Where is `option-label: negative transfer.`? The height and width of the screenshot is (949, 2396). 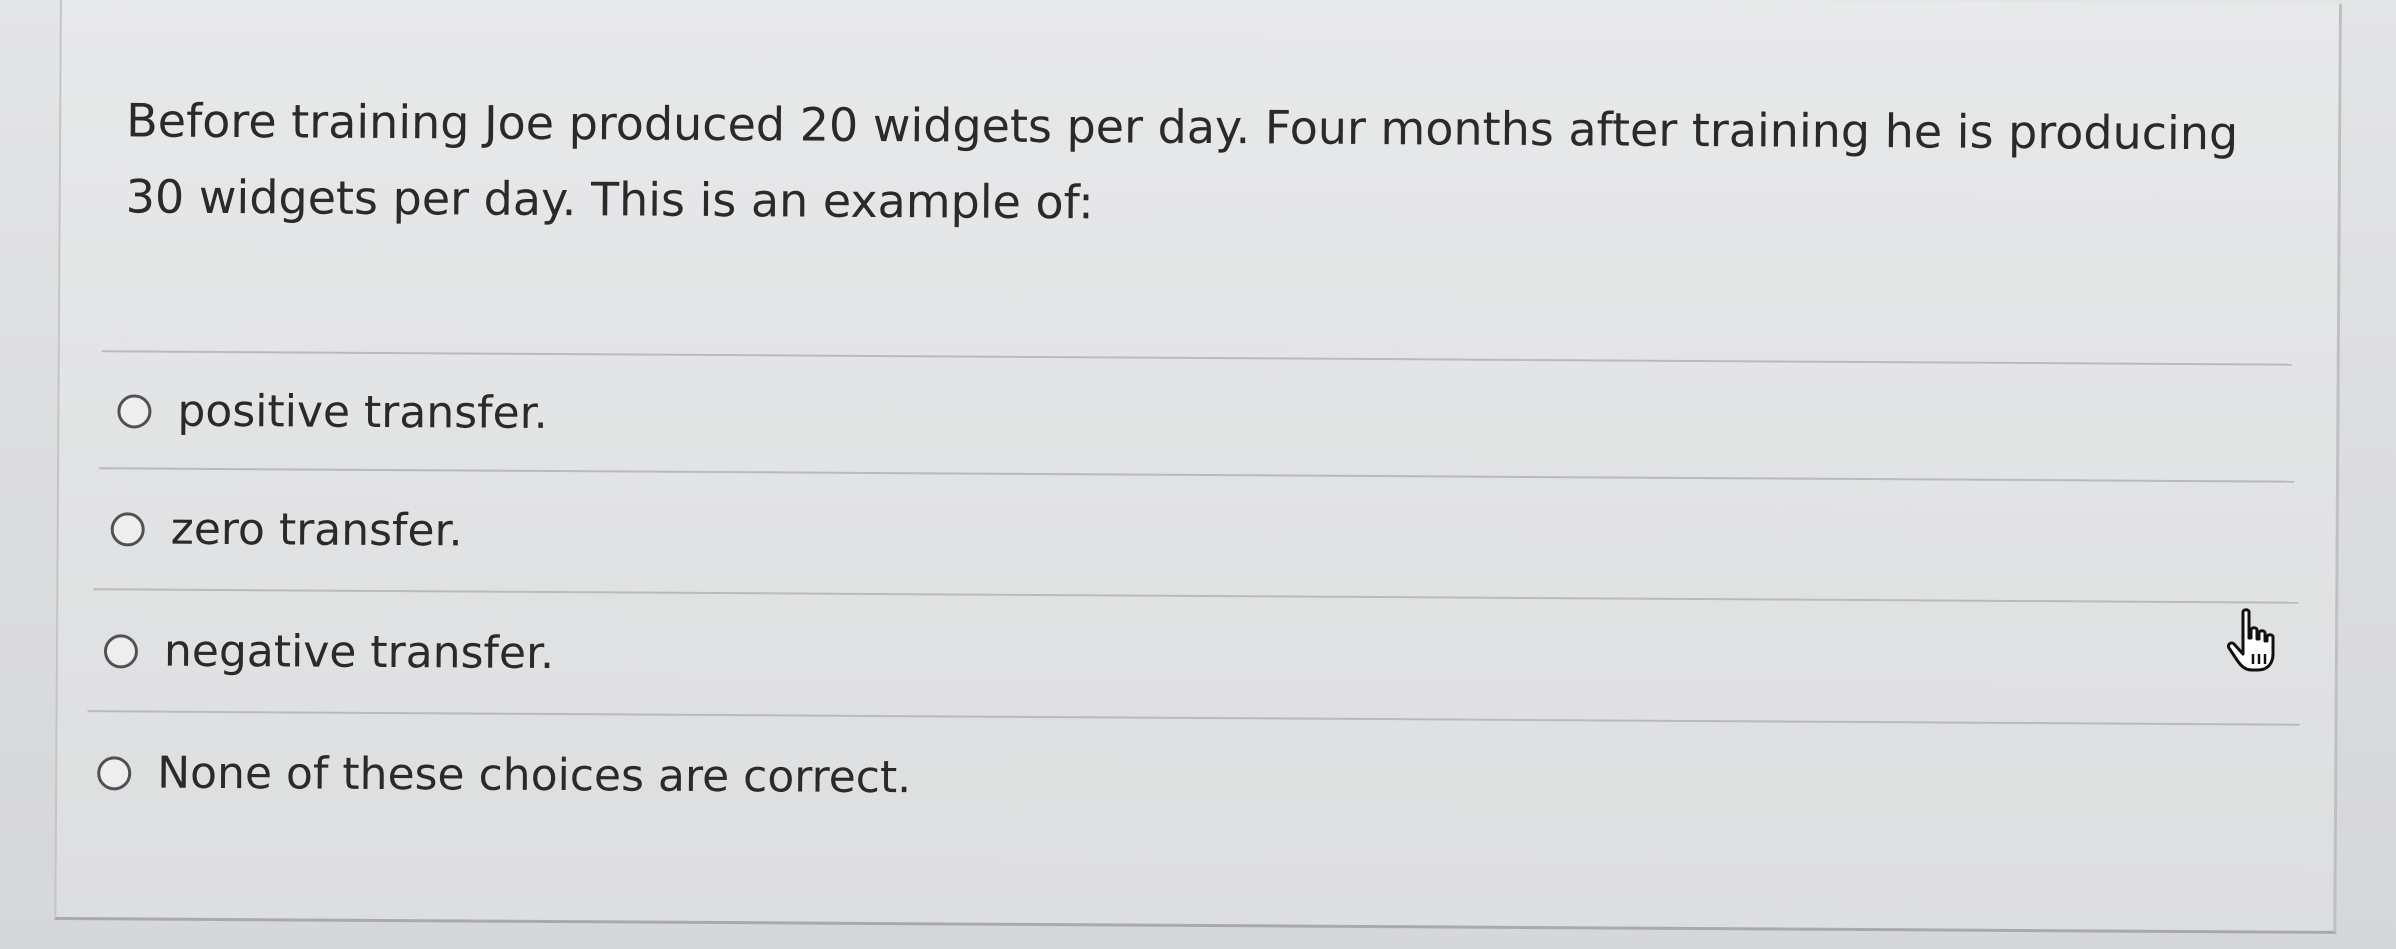 option-label: negative transfer. is located at coordinates (359, 652).